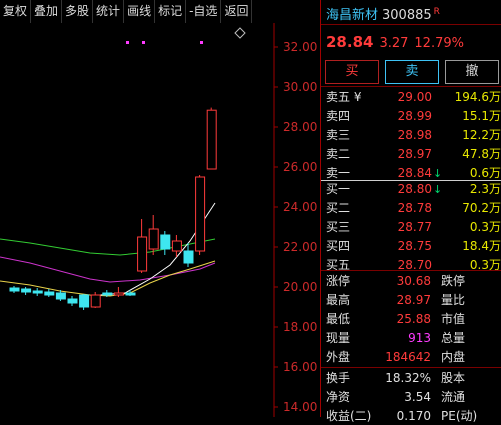 The width and height of the screenshot is (501, 425). Describe the element at coordinates (414, 189) in the screenshot. I see `level-price: 28.80` at that location.